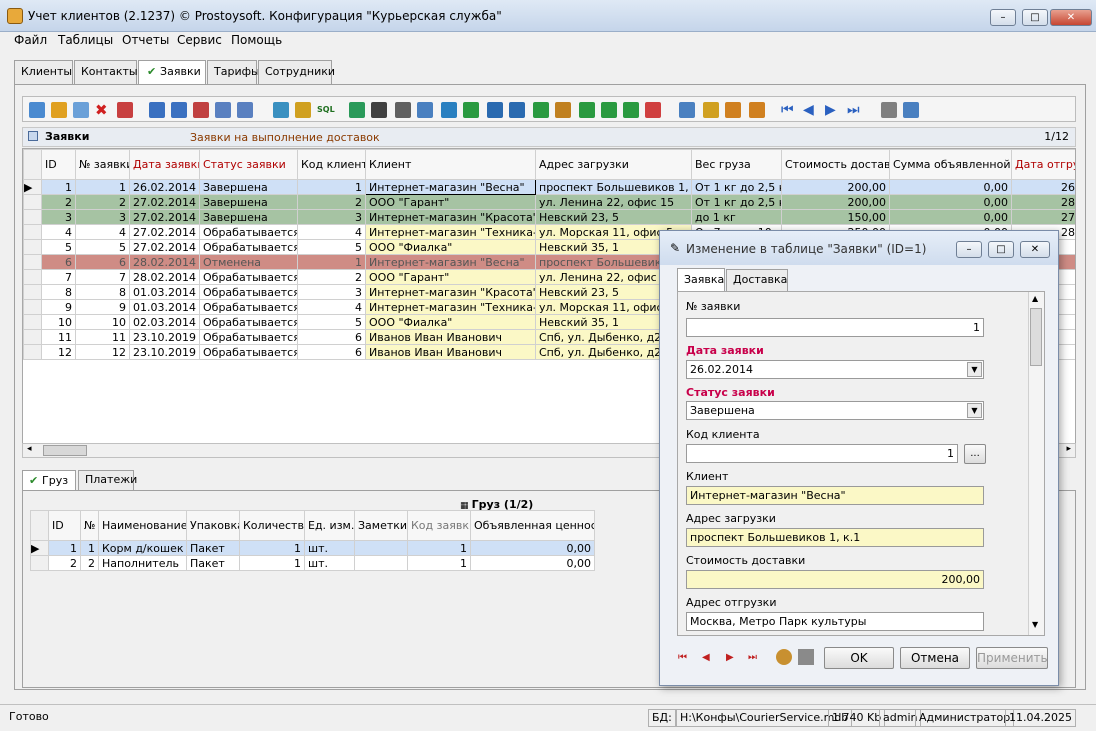  I want to click on table-cell: 12, so click(102, 352).